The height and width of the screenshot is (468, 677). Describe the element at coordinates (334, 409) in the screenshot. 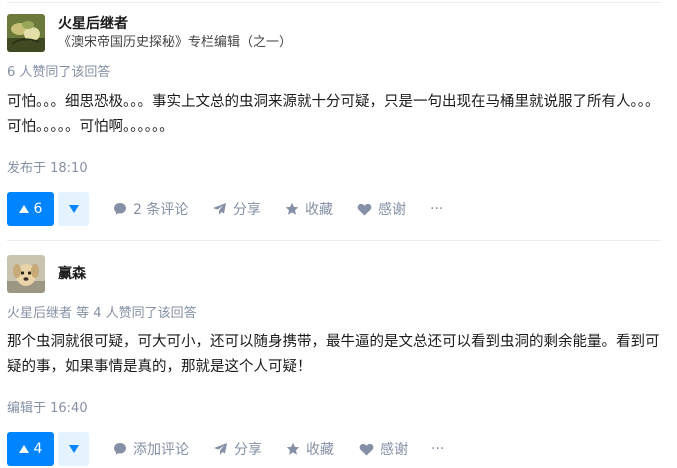

I see `answer-time: 编辑于 16:40` at that location.